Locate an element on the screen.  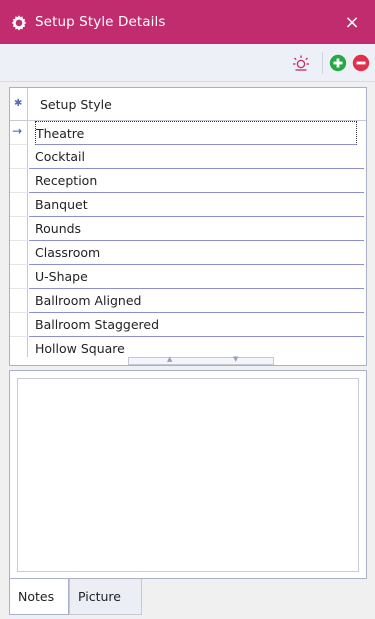
asterisk-icon: ✱ is located at coordinates (18, 103).